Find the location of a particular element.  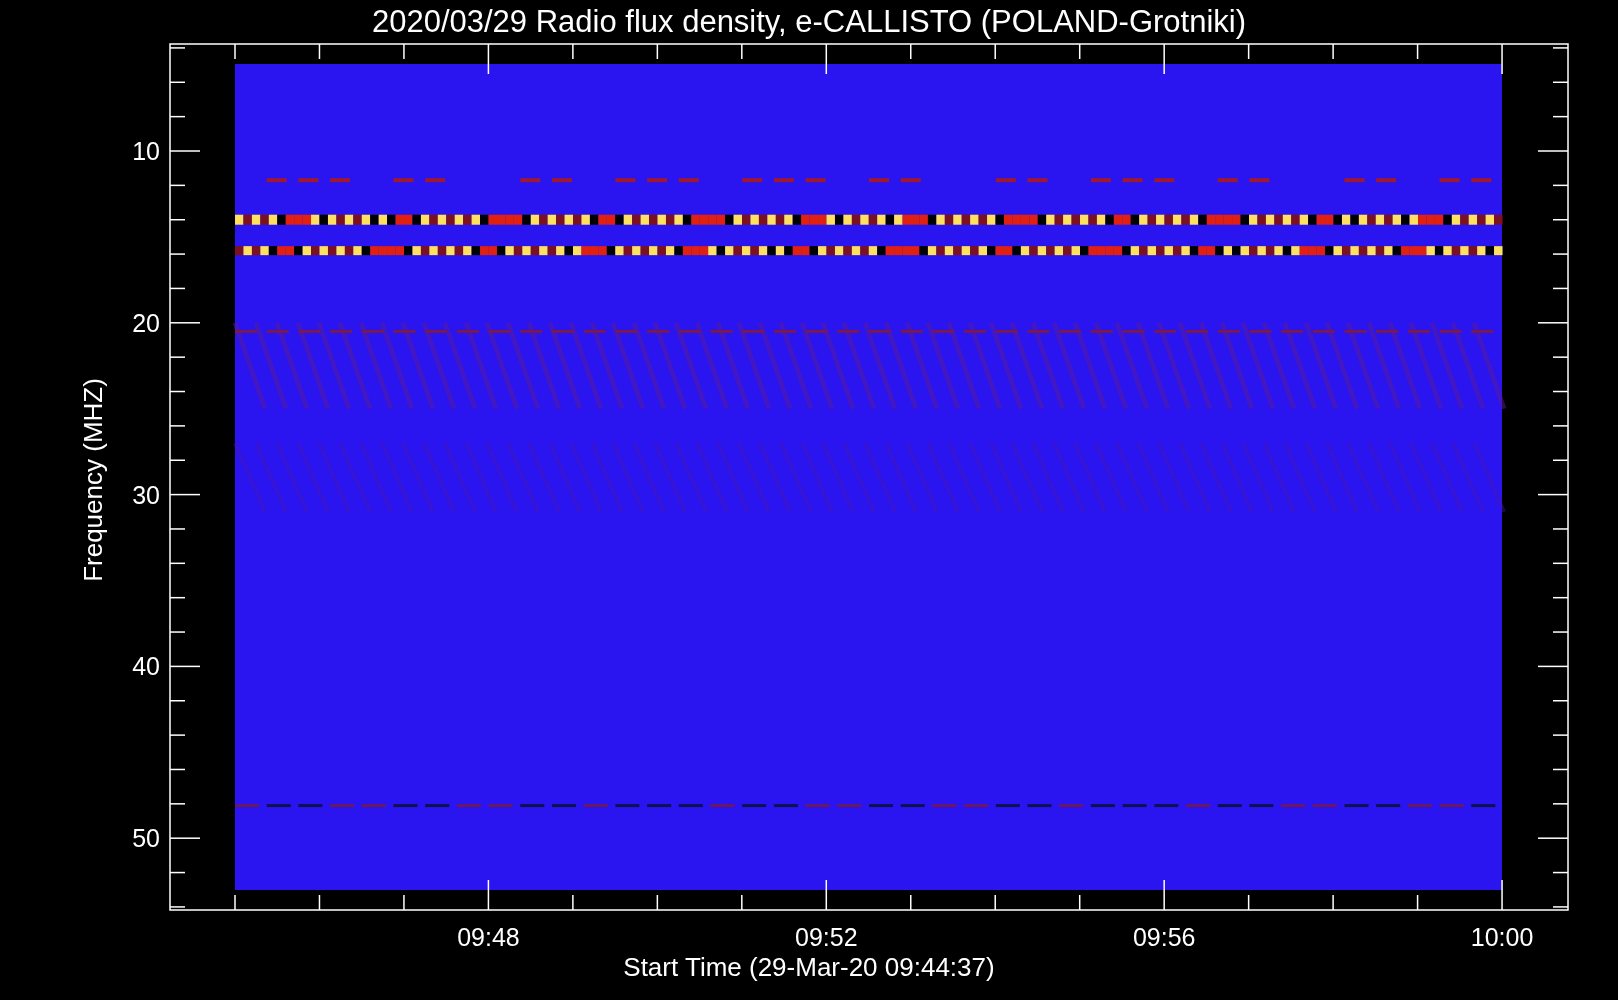

chart-title: 2020/03/29 Radio flux density, e-CALLISTO (POLAND-Grotniki) is located at coordinates (809, 21).